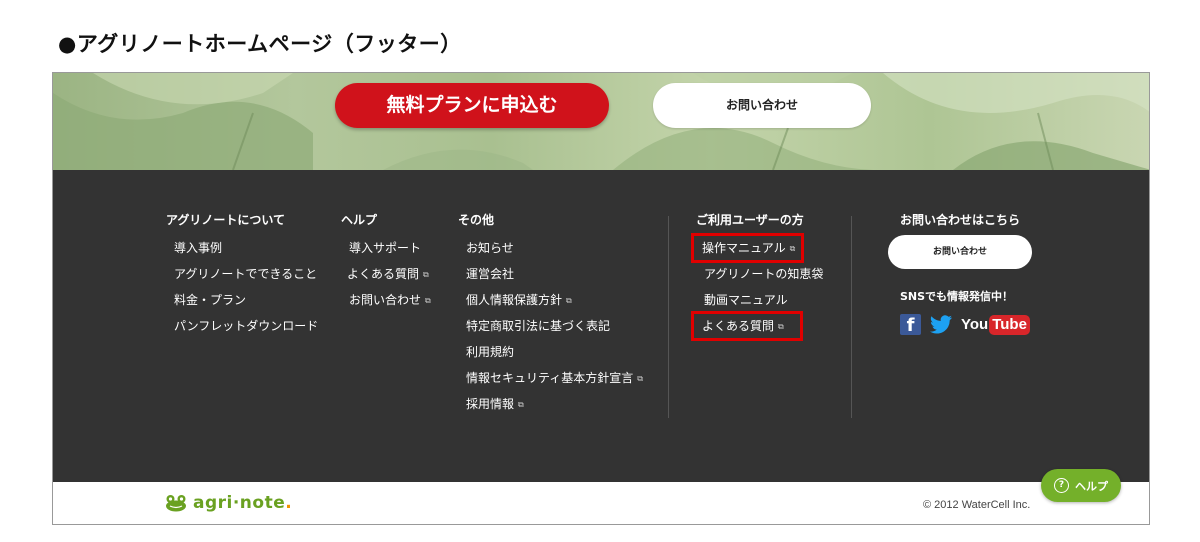 The height and width of the screenshot is (542, 1200). I want to click on footer-link-pamphlet: パンフレットダウンロード, so click(242, 326).